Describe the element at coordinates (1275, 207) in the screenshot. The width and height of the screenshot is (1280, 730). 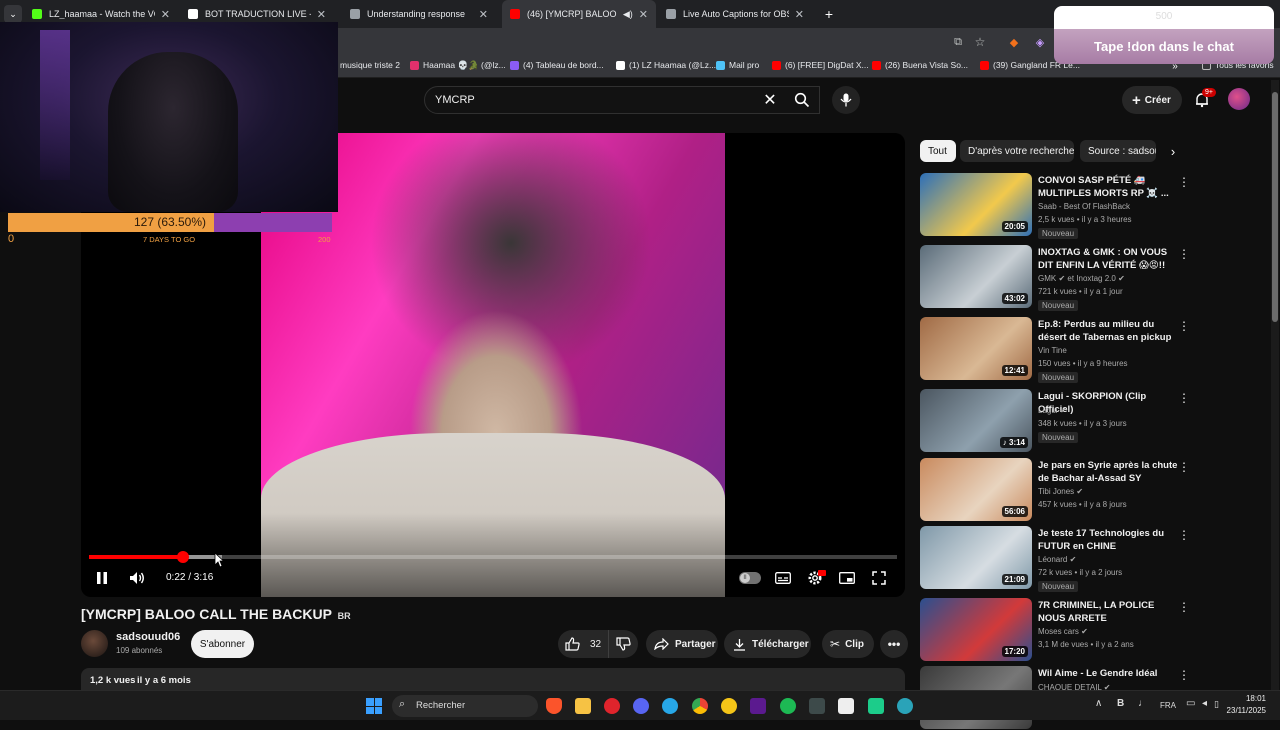
I see `page-scrollbar-thumb` at that location.